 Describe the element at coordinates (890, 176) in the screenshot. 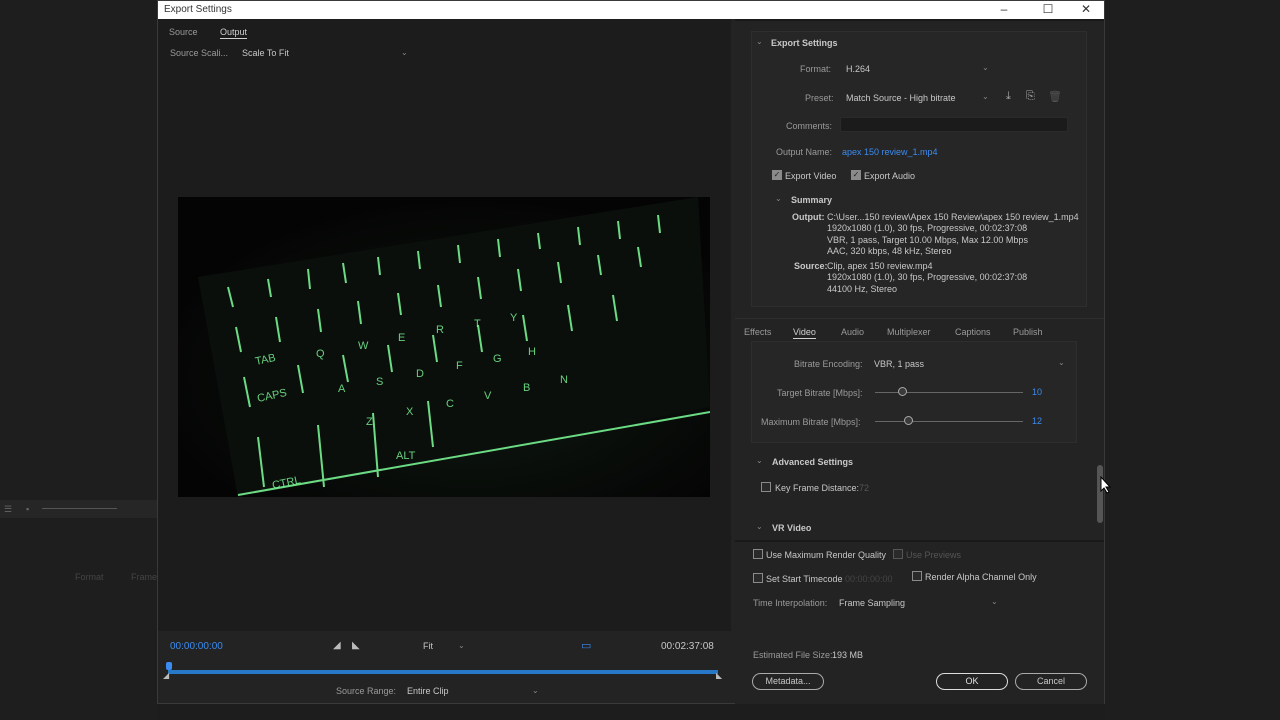

I see `export-audio-label: Export Audio` at that location.